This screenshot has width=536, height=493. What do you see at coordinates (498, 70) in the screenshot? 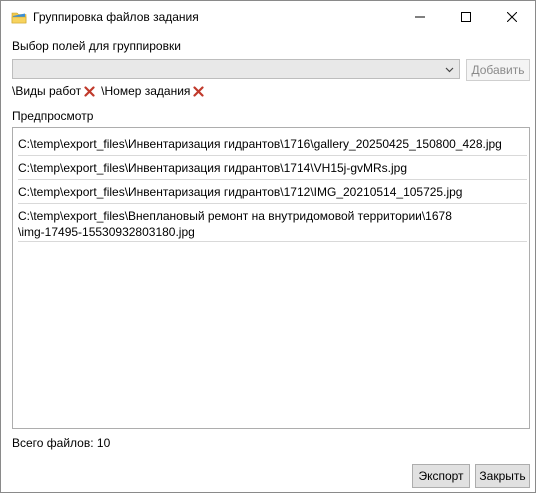
I see `add-button: Добавить` at bounding box center [498, 70].